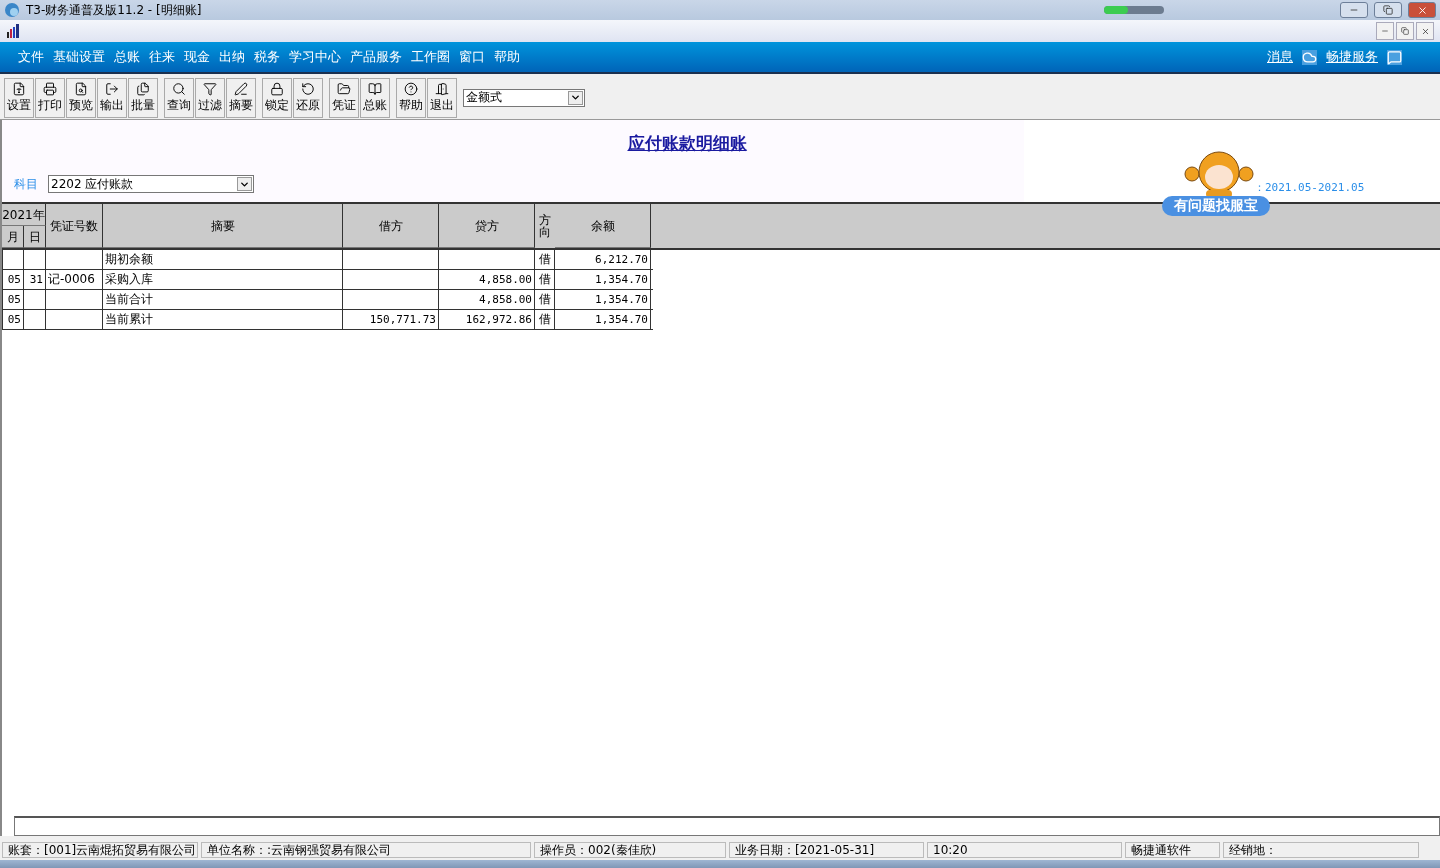  What do you see at coordinates (1219, 174) in the screenshot?
I see `mascot-drawing` at bounding box center [1219, 174].